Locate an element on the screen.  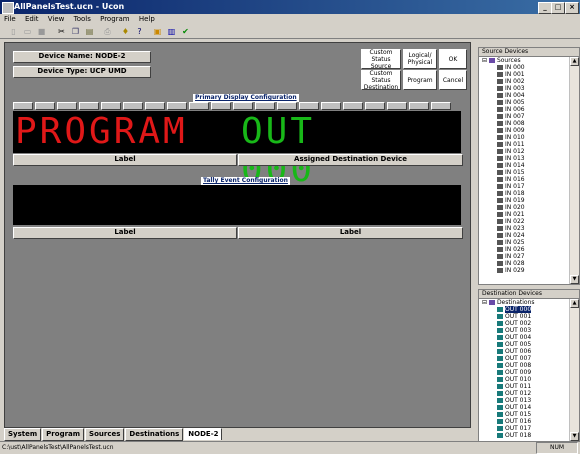
tree-item: OUT 006 is located at coordinates (523, 351).